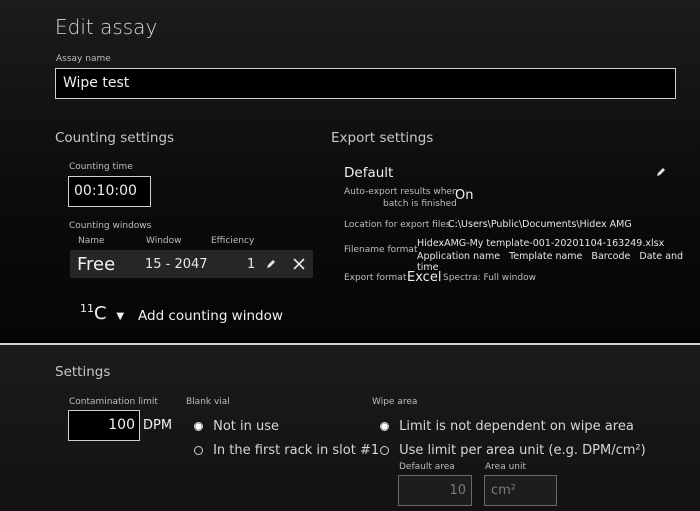 The height and width of the screenshot is (511, 700). Describe the element at coordinates (397, 225) in the screenshot. I see `export-location-label: Location for export files` at that location.